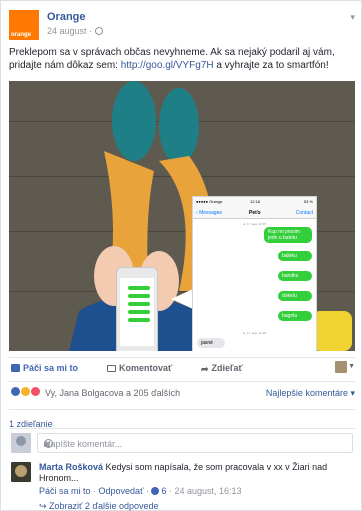  I want to click on emoji-icon, so click(48, 443).